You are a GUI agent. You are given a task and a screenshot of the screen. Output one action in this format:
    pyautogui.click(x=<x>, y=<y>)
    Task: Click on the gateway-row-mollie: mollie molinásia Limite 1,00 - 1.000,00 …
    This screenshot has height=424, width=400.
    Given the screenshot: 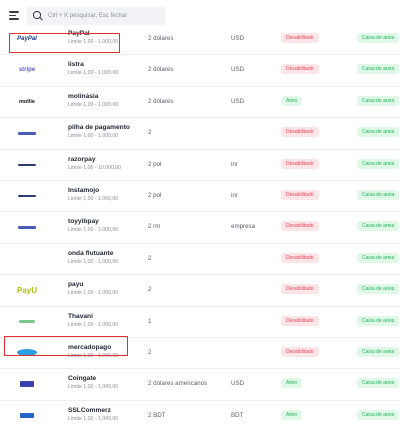 What is the action you would take?
    pyautogui.click(x=200, y=103)
    